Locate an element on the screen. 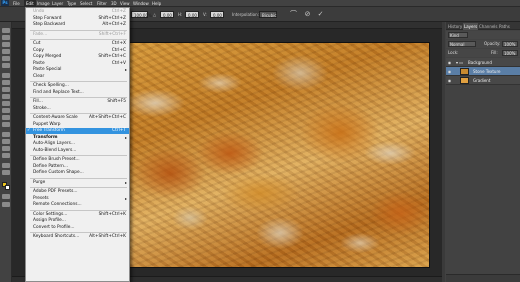 This screenshot has width=520, height=282. lasso-tool-icon is located at coordinates (6, 44).